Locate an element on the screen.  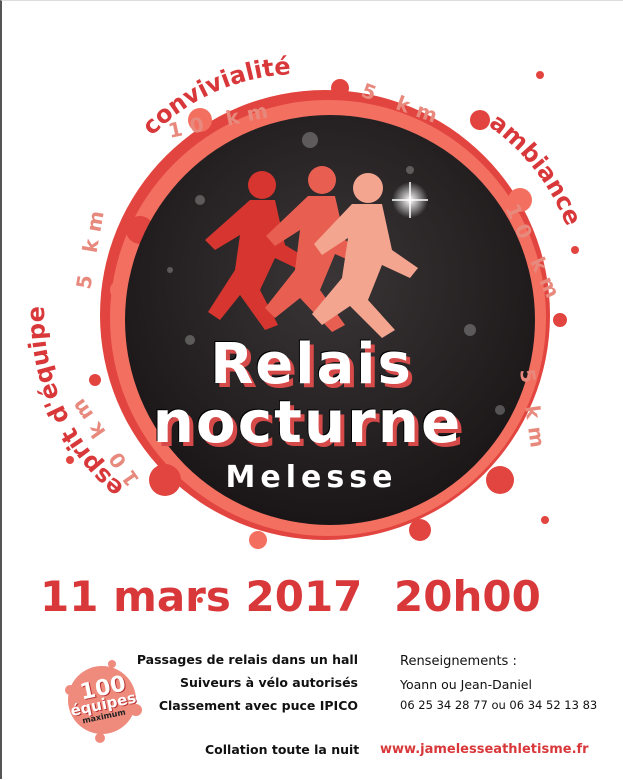
website-link: www.jamelesseathletisme.fr is located at coordinates (484, 749).